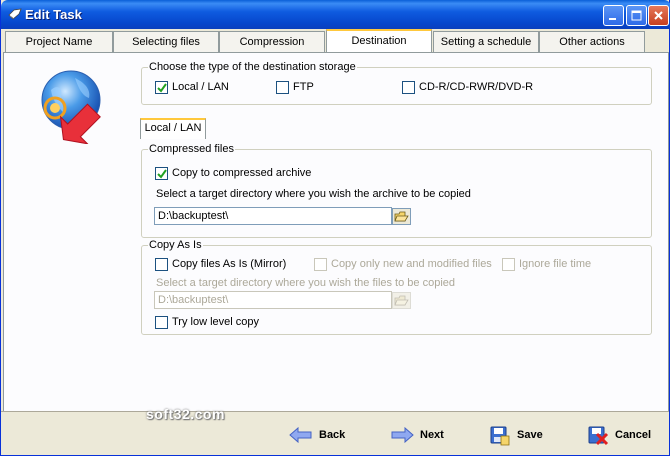 Image resolution: width=670 pixels, height=456 pixels. I want to click on tab-selecting-files: Selecting files, so click(166, 42).